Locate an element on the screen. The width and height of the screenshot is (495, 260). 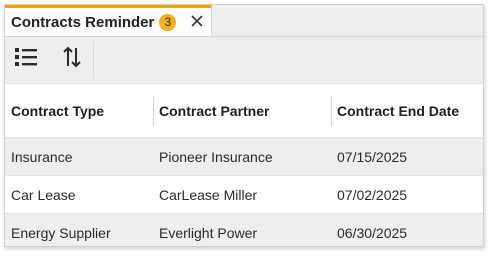
tab-title: Contracts Reminder is located at coordinates (83, 22).